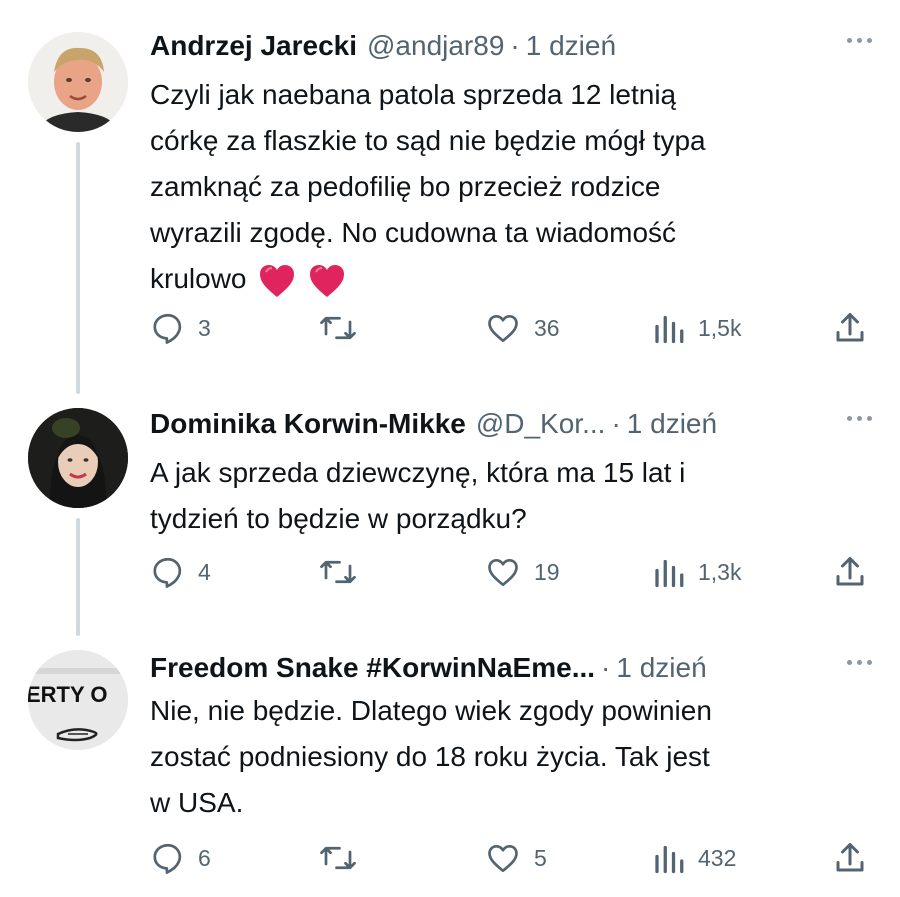  I want to click on tweet-header: Andrzej Jarecki @andjar89 · 1 dzień, so click(383, 46).